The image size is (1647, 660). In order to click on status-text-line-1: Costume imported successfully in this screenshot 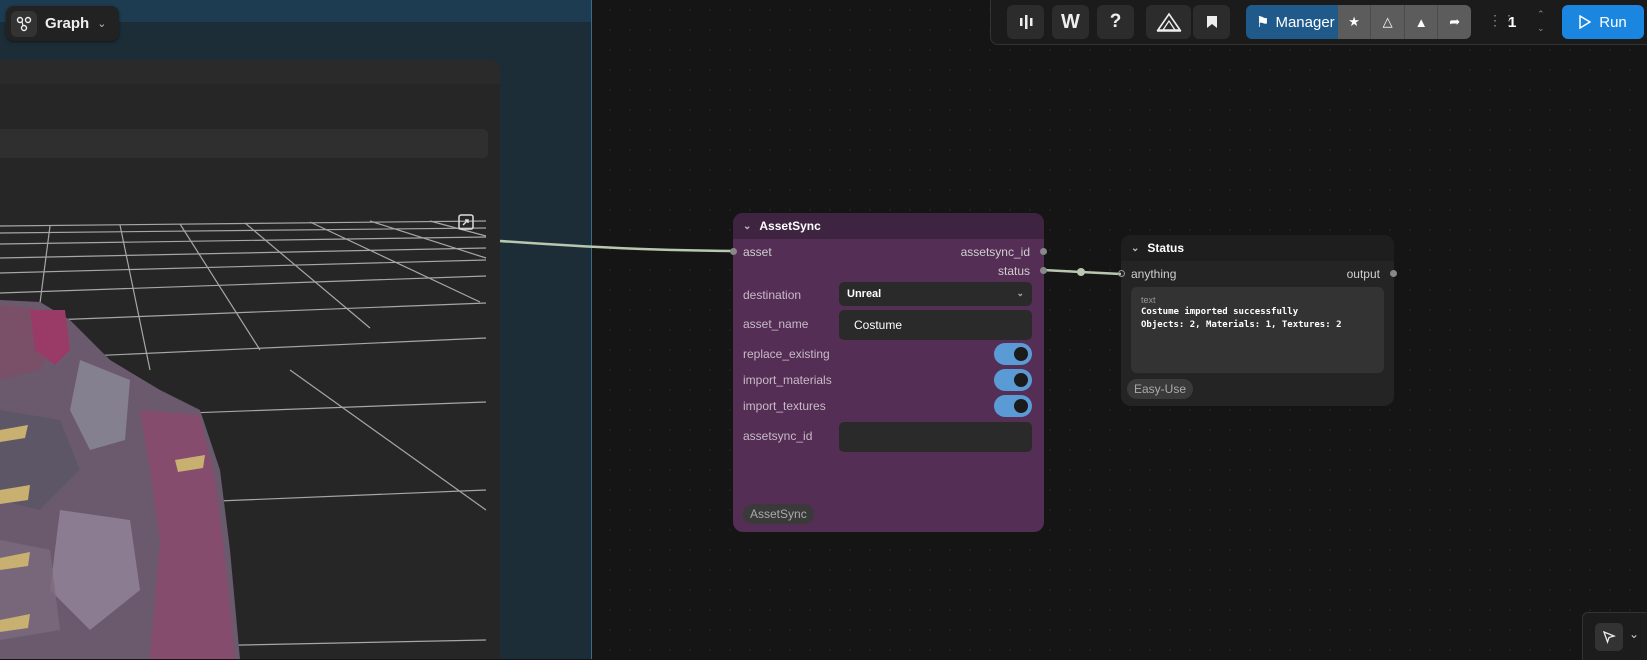, I will do `click(1220, 312)`.